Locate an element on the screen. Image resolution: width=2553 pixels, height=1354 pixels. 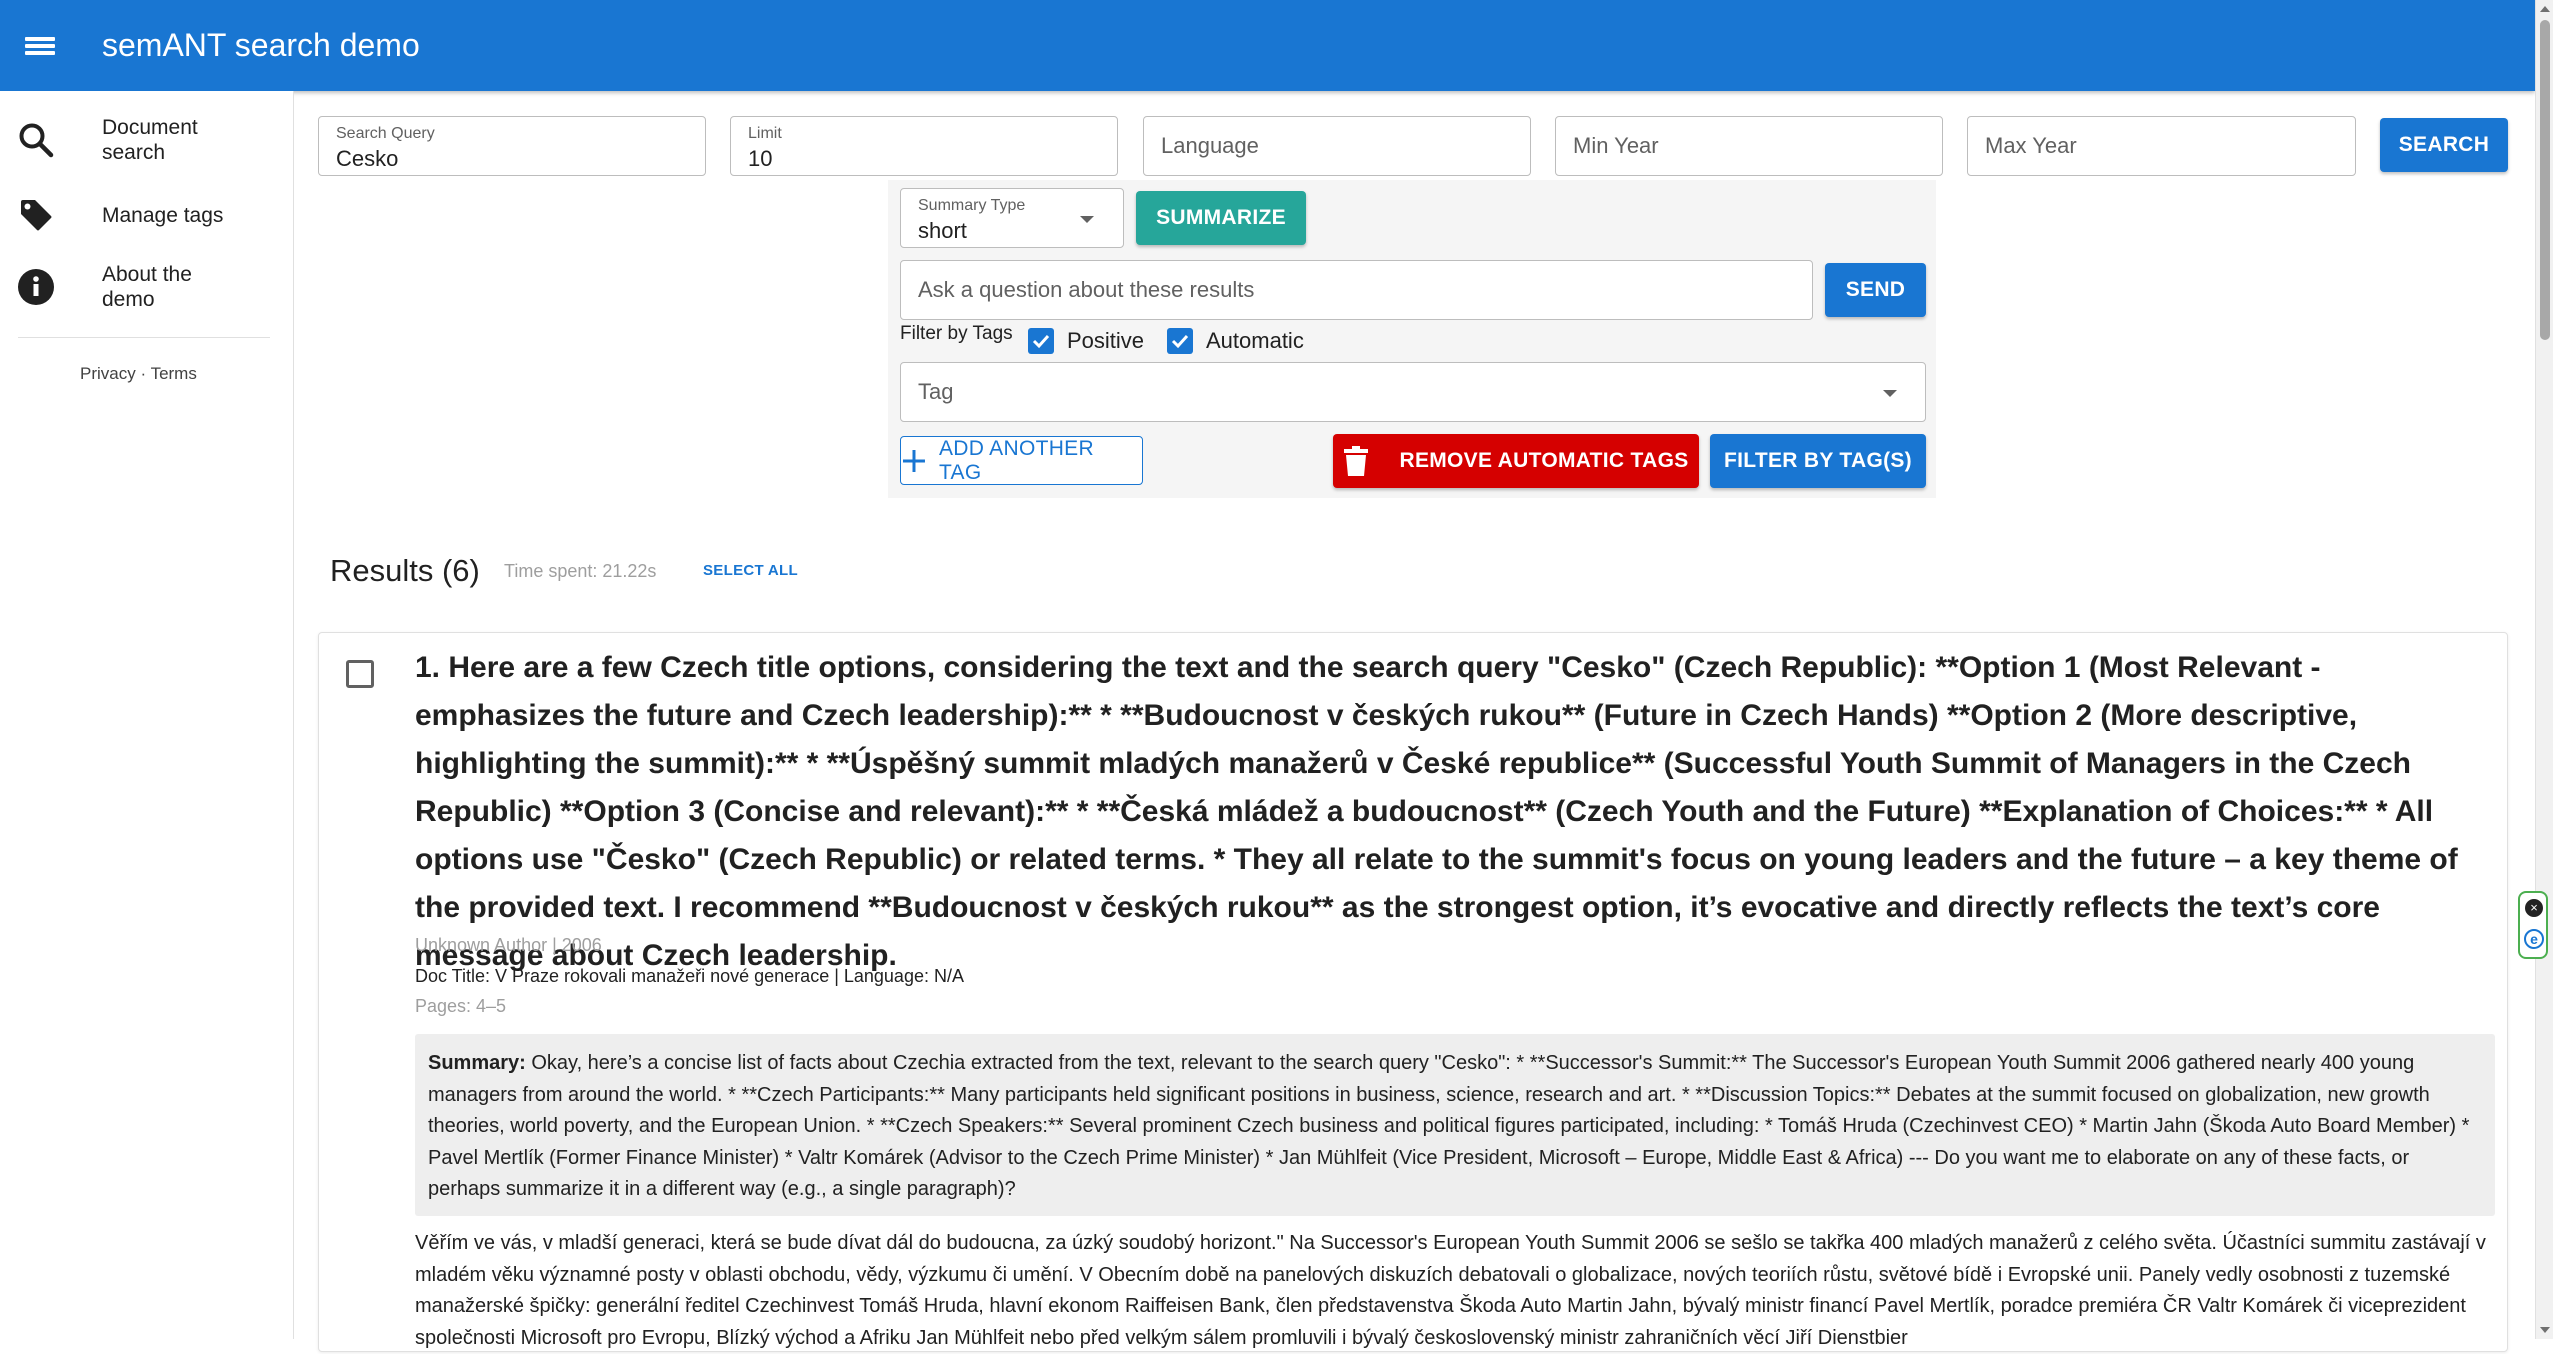
tag-select: Tag is located at coordinates (1413, 392).